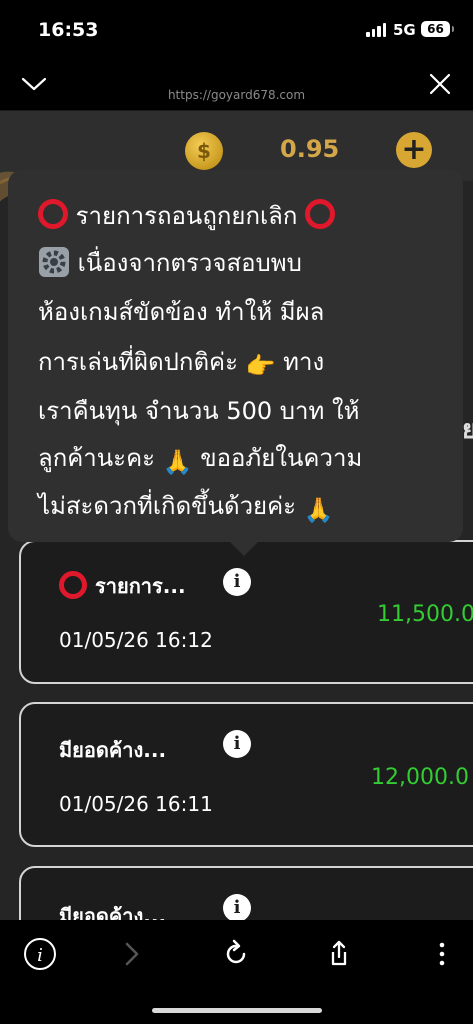 This screenshot has height=1024, width=473. I want to click on status-bar: 16:53 5G 66, so click(236, 31).